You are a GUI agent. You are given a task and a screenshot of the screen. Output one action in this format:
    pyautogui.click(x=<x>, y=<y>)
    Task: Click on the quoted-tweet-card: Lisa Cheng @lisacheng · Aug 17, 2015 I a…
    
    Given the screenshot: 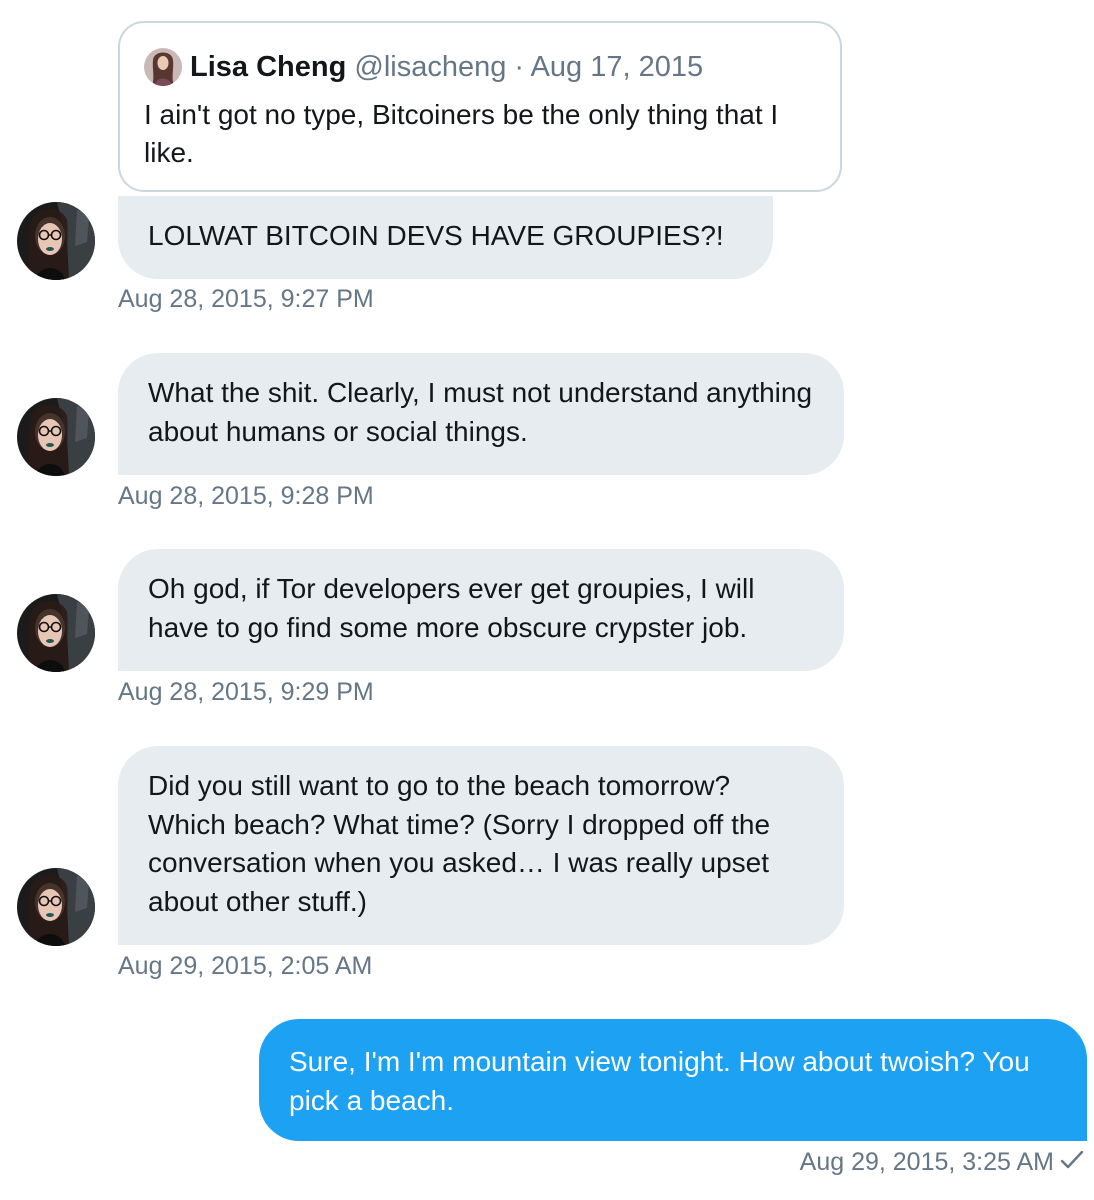 What is the action you would take?
    pyautogui.click(x=480, y=106)
    